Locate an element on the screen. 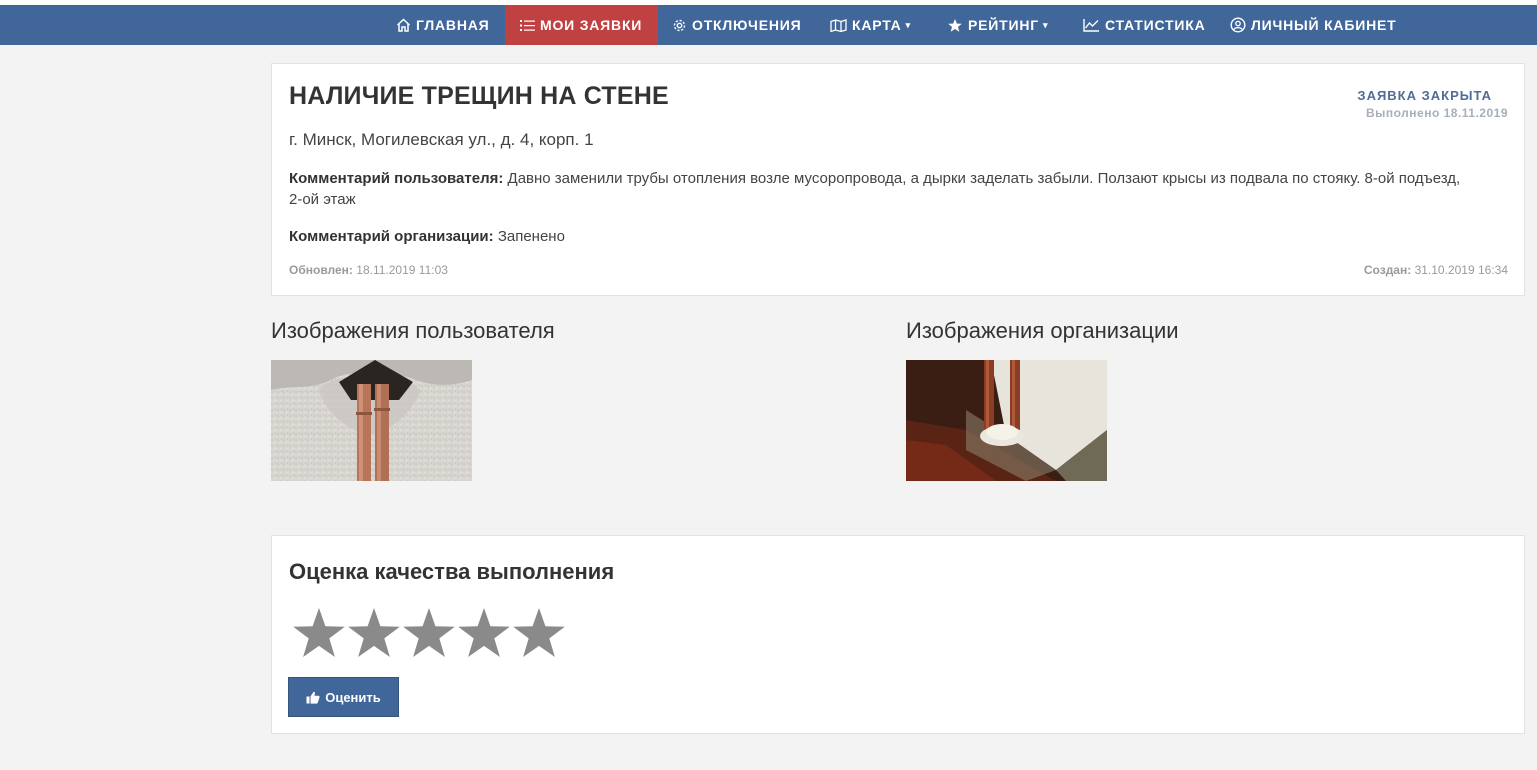 This screenshot has width=1537, height=770. user-images-title: Изображения пользователя is located at coordinates (413, 330).